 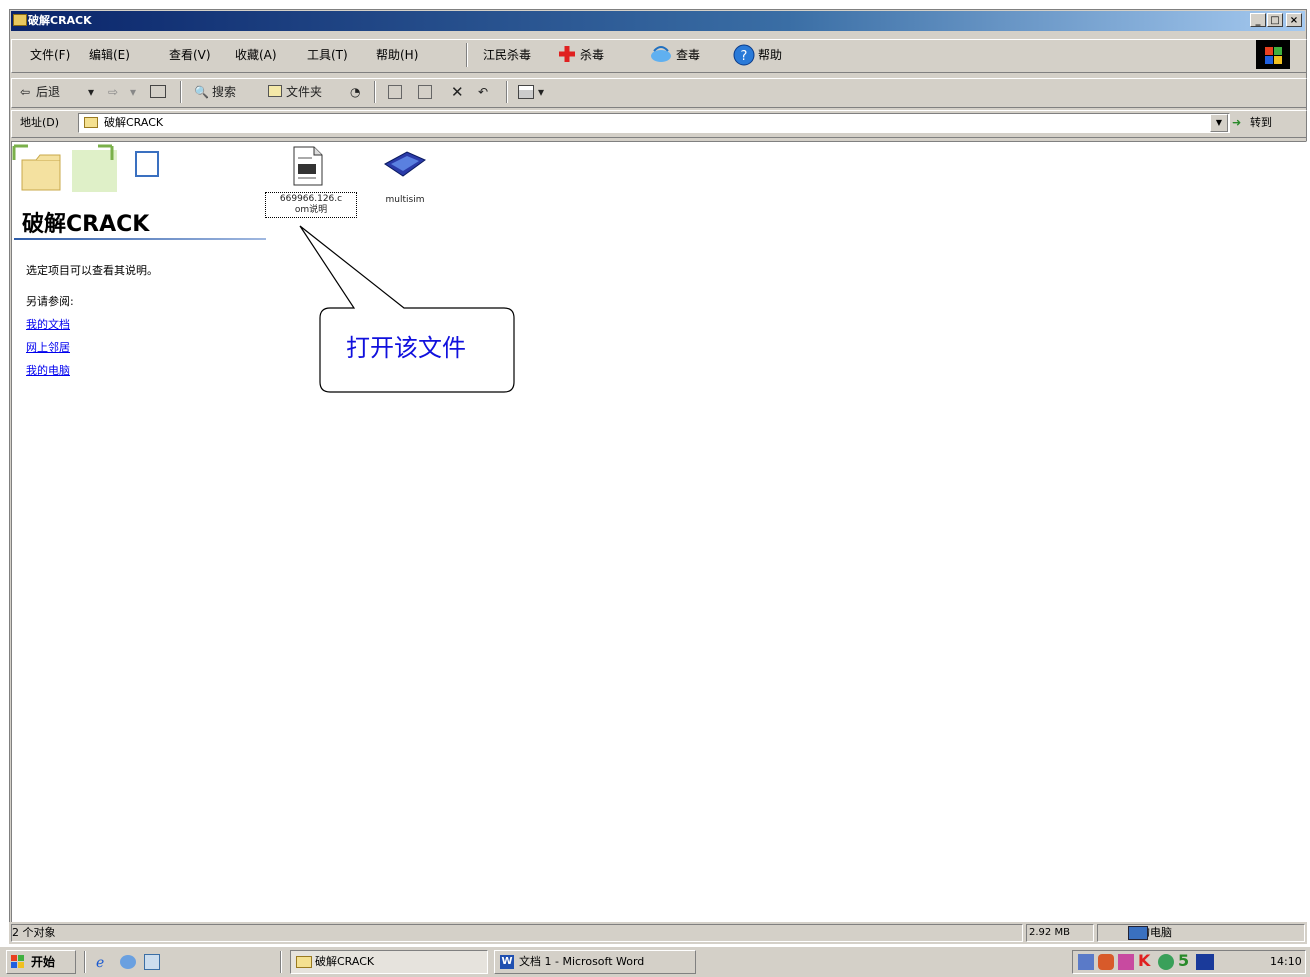 What do you see at coordinates (467, 55) in the screenshot?
I see `menu-separator` at bounding box center [467, 55].